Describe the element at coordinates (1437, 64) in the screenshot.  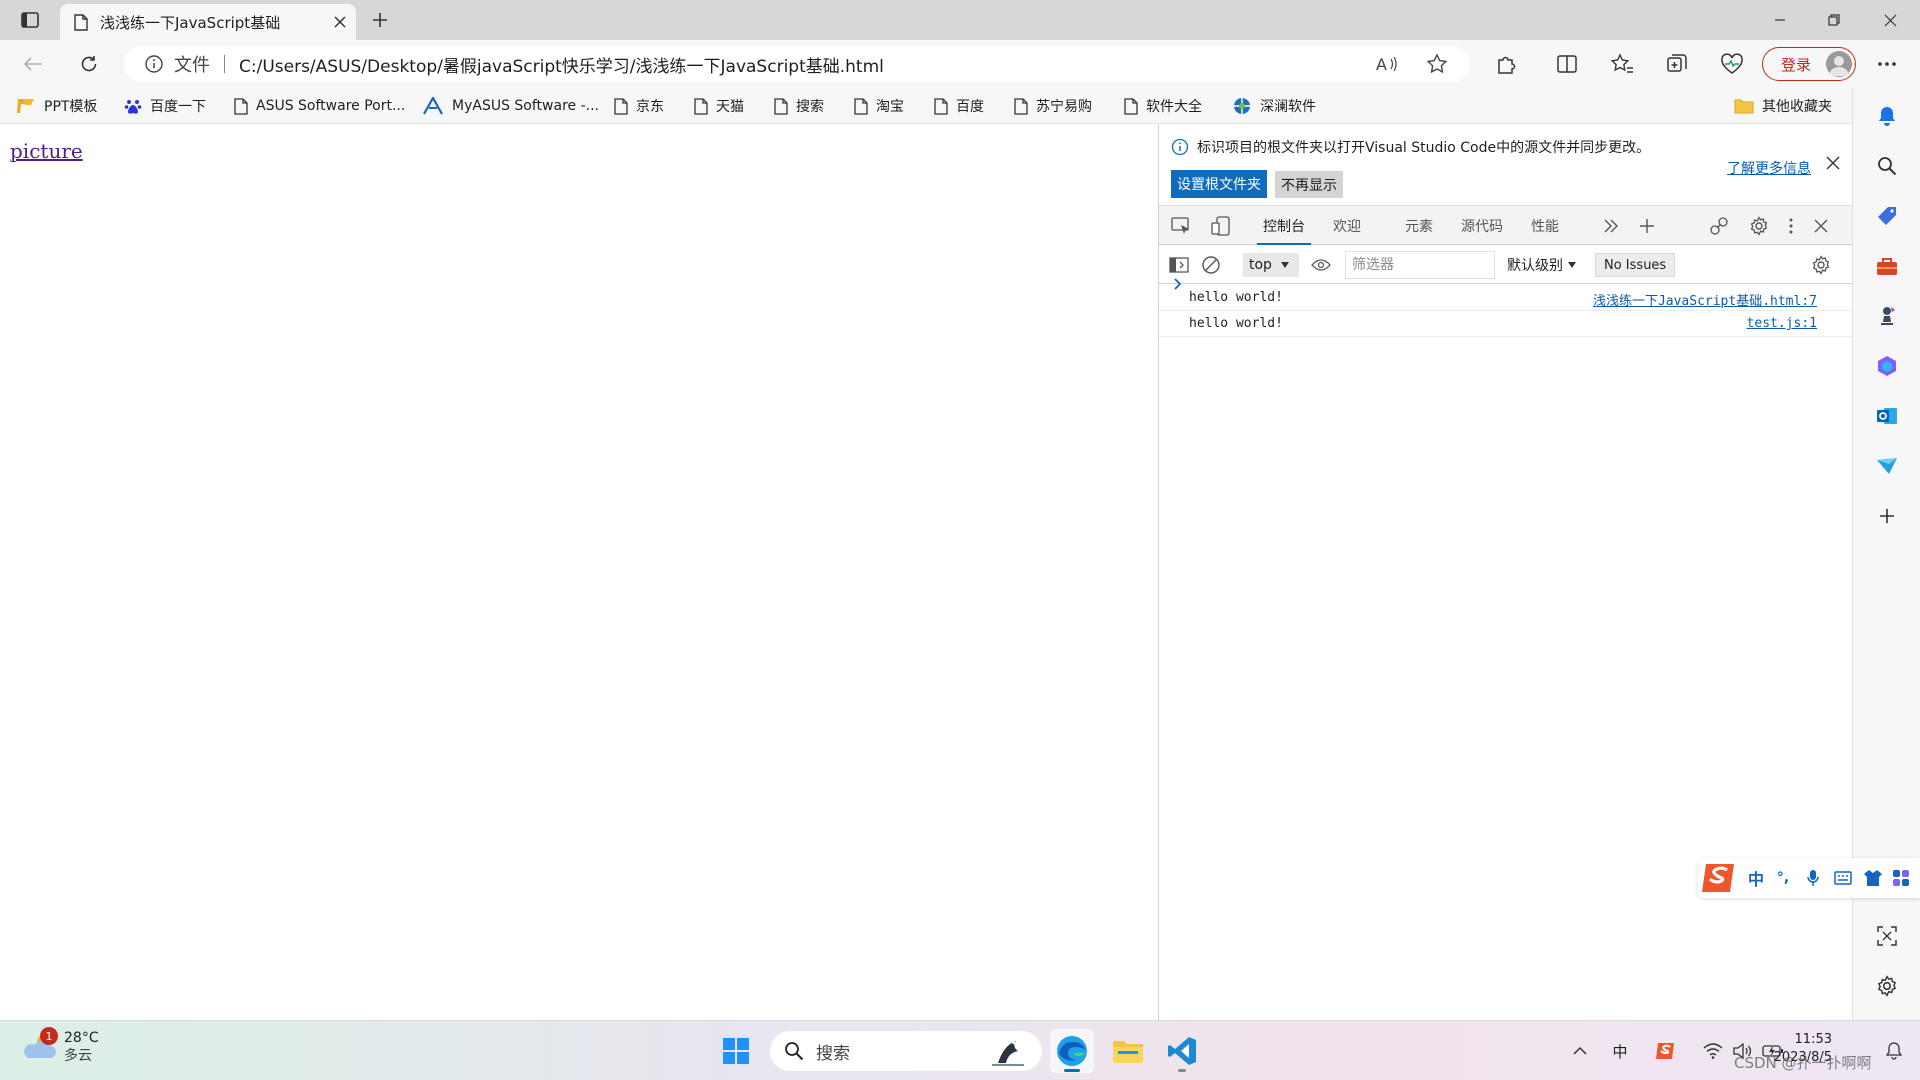
I see `favorite-star-icon` at that location.